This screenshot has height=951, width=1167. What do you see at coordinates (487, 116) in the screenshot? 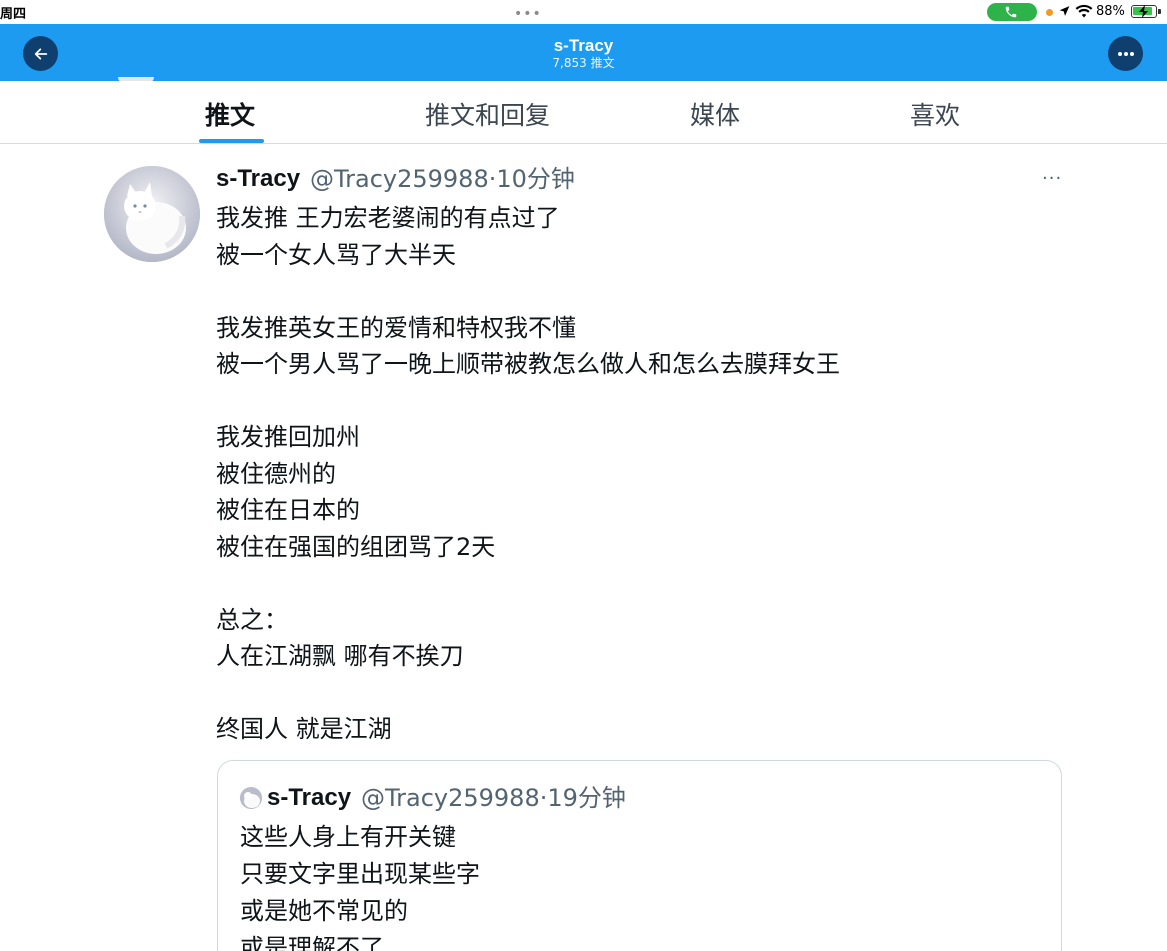
I see `tab-tweets-replies: 推文和回复` at bounding box center [487, 116].